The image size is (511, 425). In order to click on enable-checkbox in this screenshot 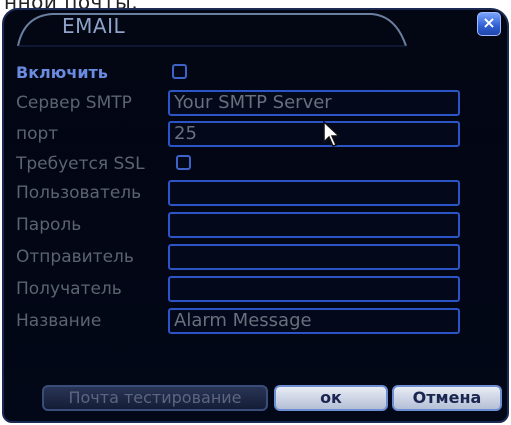, I will do `click(179, 71)`.